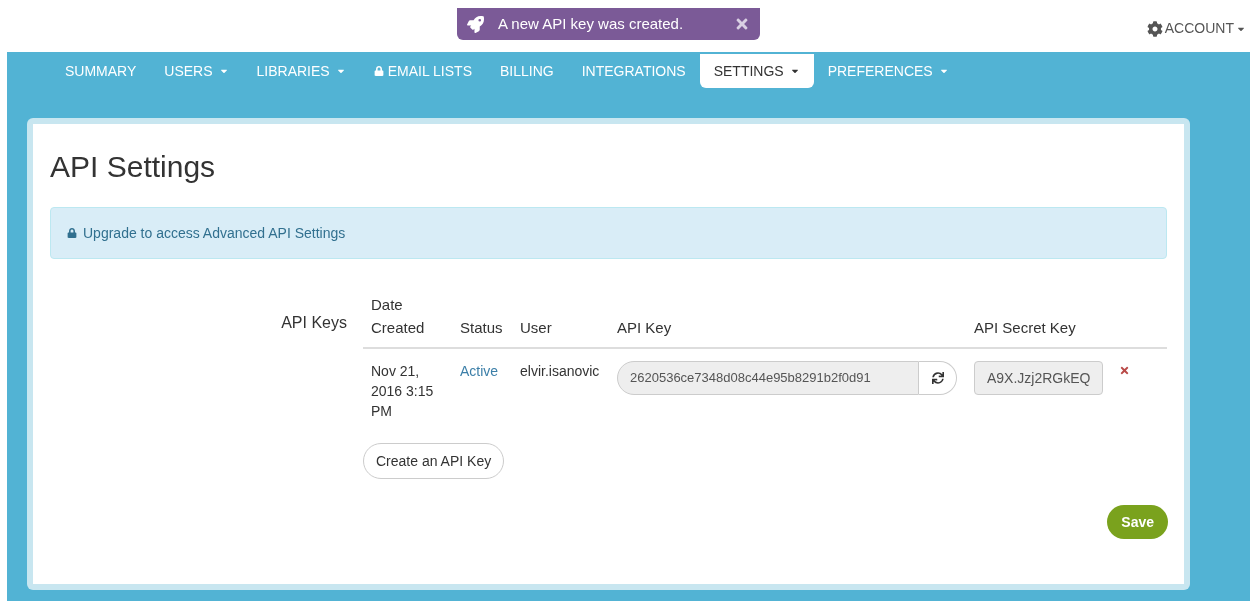  Describe the element at coordinates (301, 71) in the screenshot. I see `nav-tab: LIBRARIES` at that location.